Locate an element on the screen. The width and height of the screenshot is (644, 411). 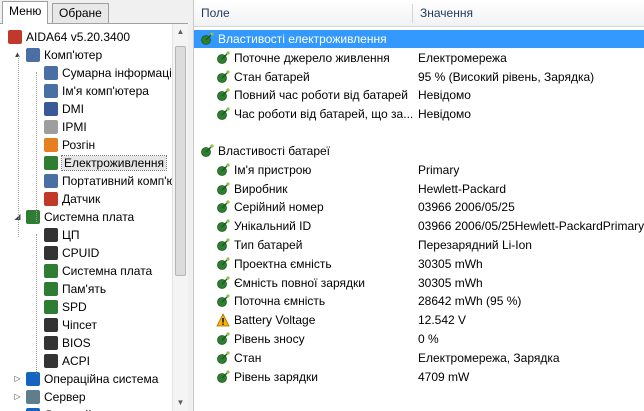
field-value: Електромережа, Зарядка is located at coordinates (489, 357).